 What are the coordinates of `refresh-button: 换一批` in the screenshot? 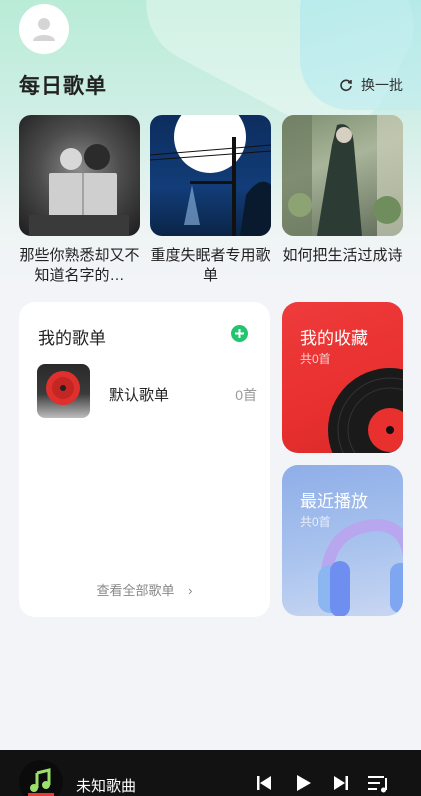 It's located at (371, 85).